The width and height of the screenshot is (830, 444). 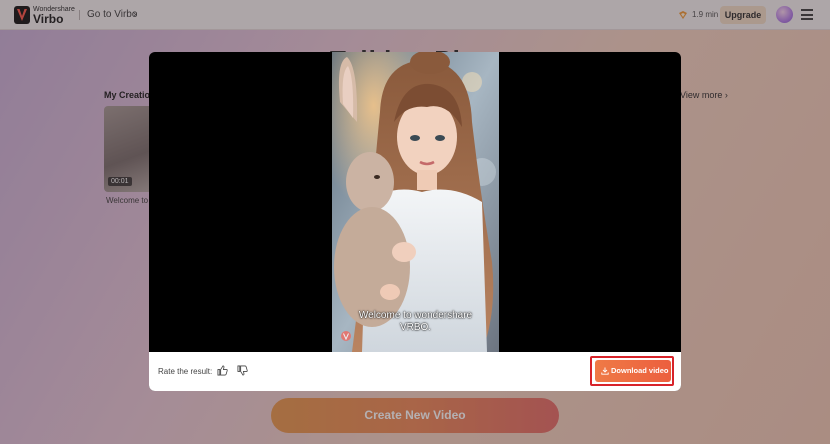 What do you see at coordinates (605, 371) in the screenshot?
I see `download-icon` at bounding box center [605, 371].